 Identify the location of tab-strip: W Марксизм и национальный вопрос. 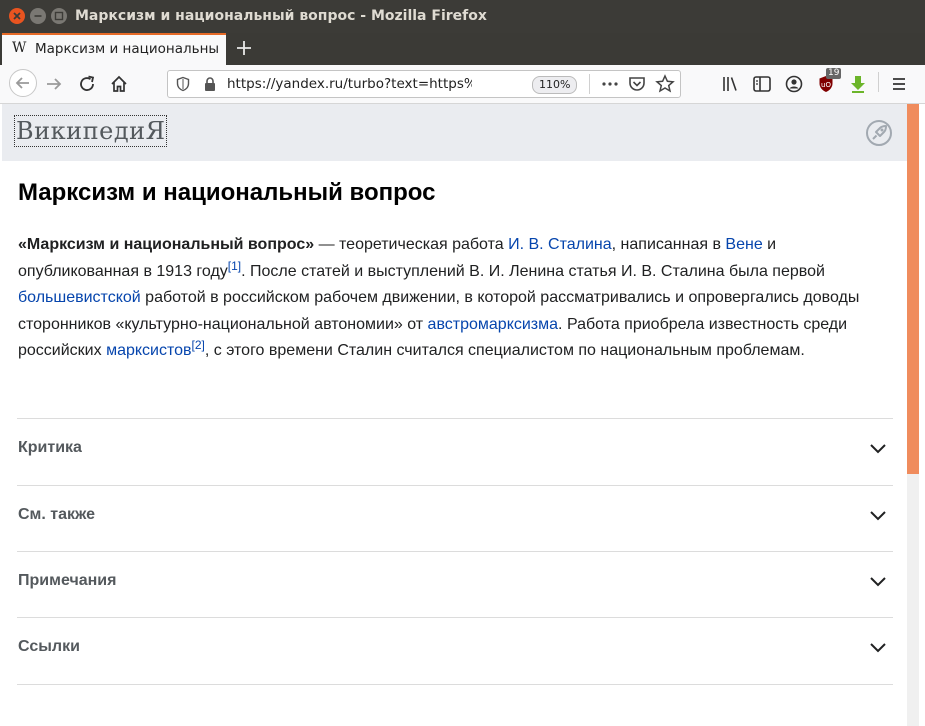
(462, 49).